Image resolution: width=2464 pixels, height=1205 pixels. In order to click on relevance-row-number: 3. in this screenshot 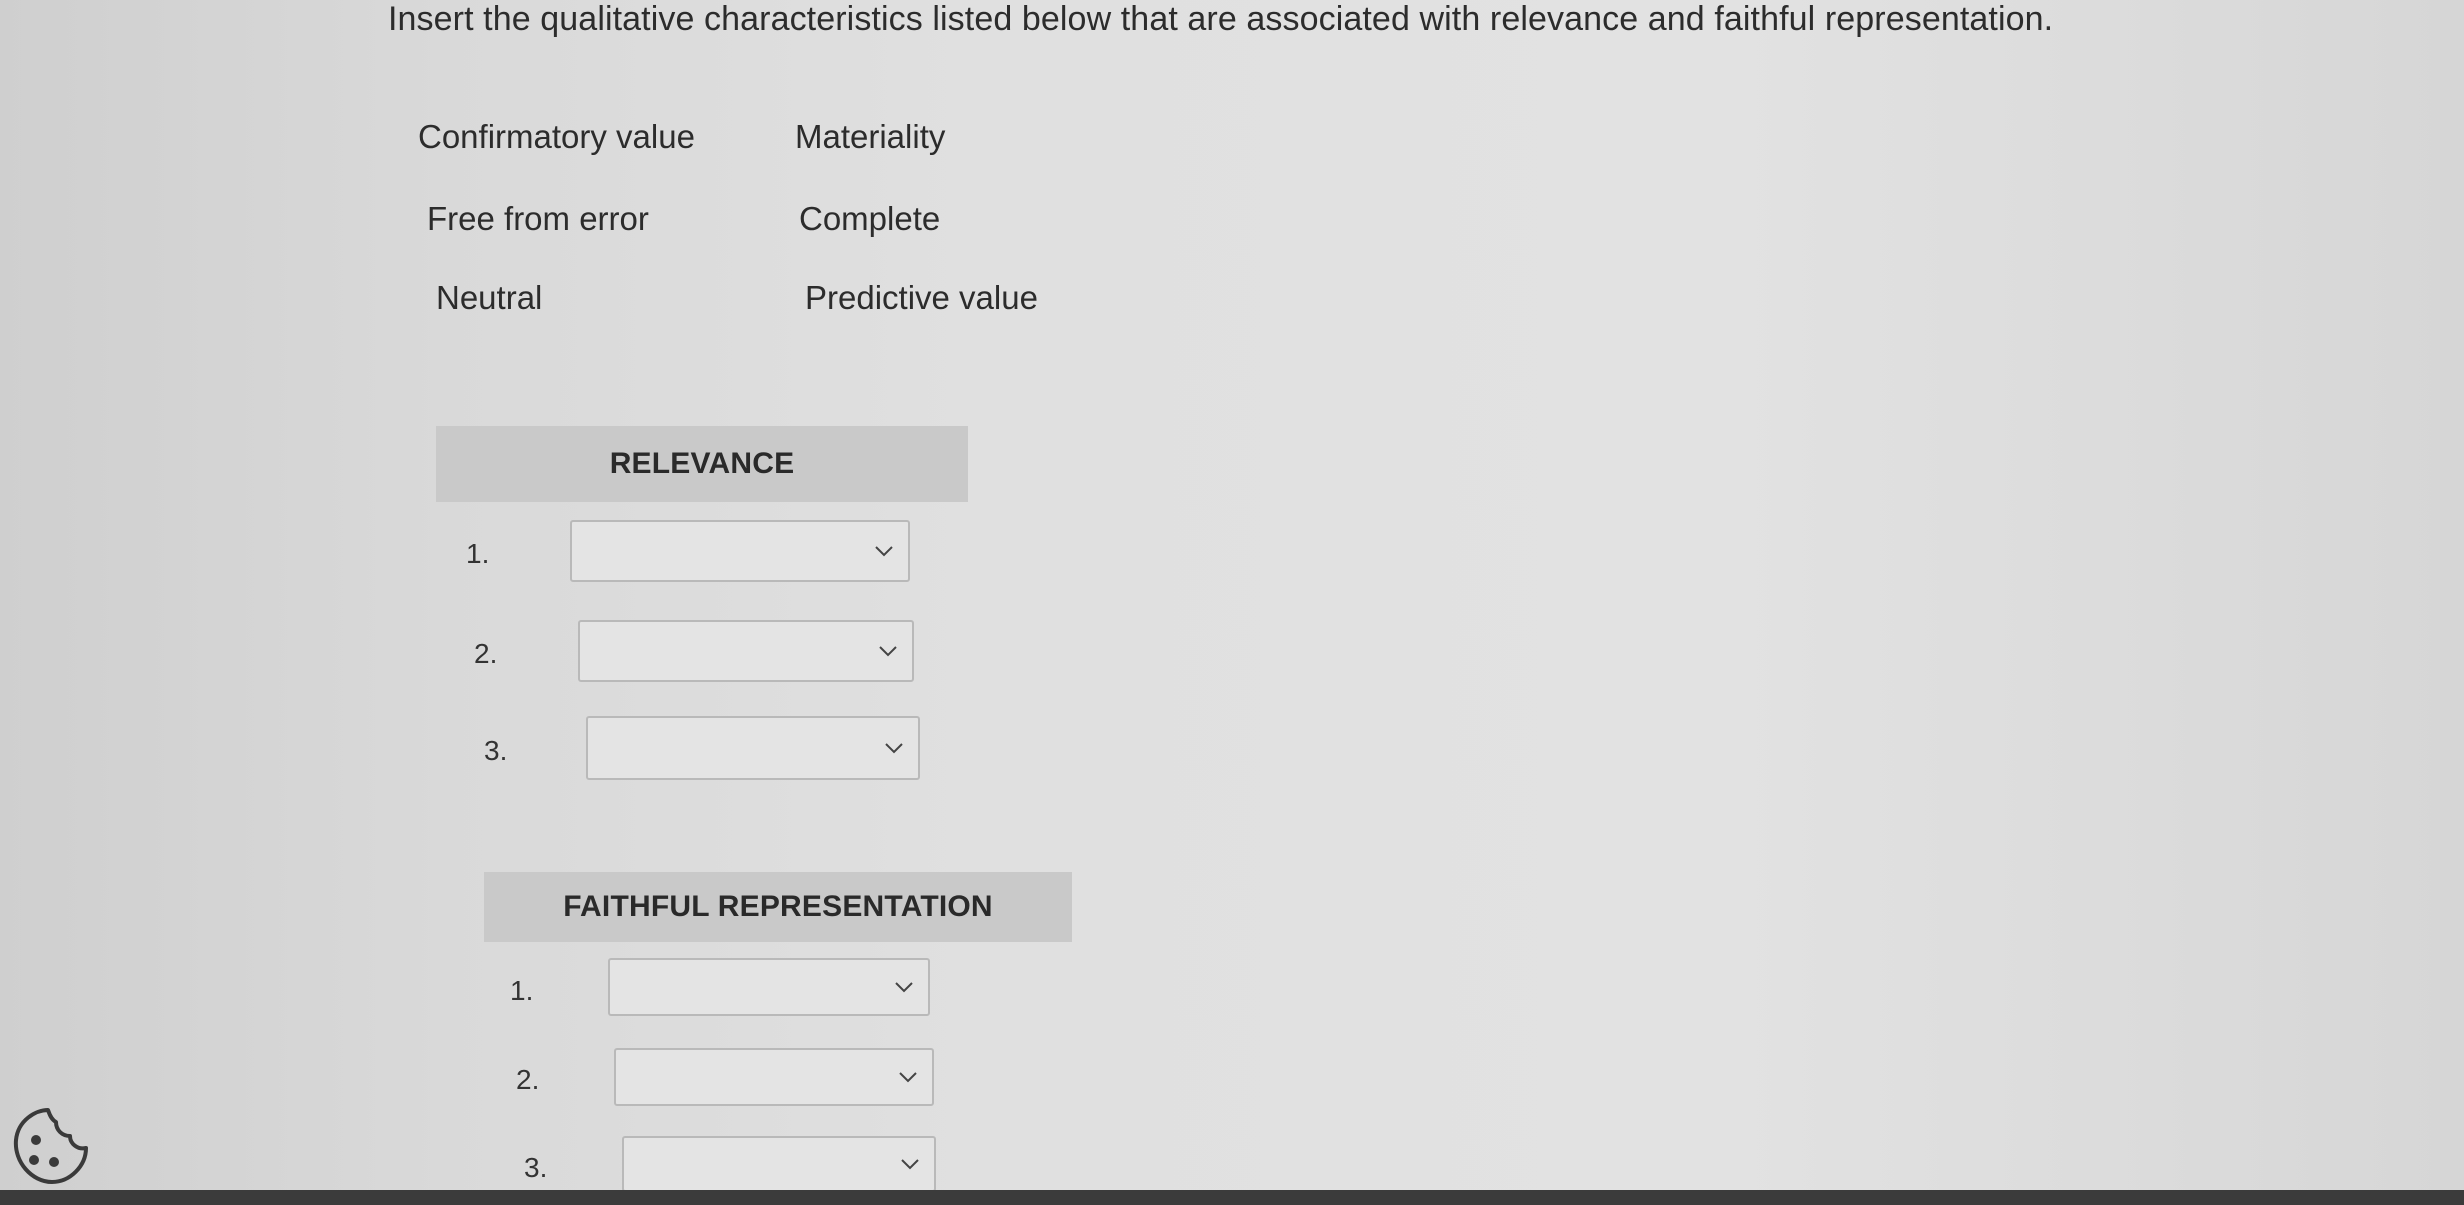, I will do `click(496, 750)`.